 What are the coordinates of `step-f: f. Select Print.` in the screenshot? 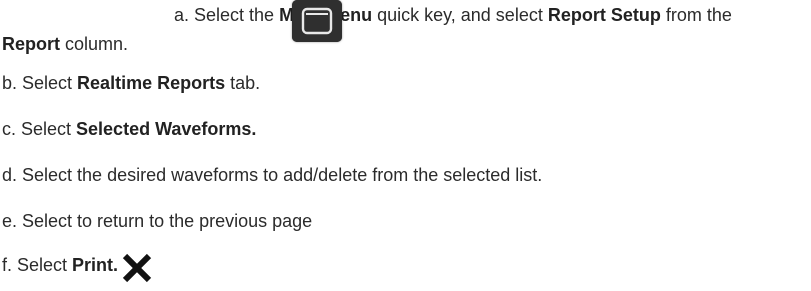 It's located at (60, 265).